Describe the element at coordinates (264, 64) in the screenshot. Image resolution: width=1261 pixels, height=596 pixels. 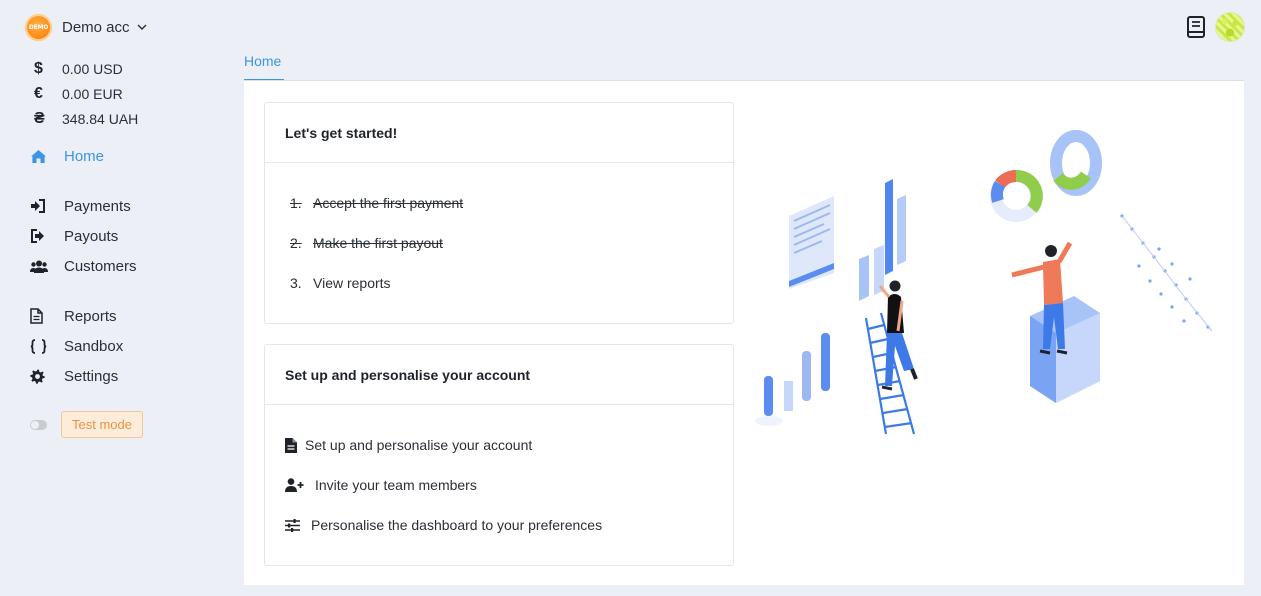
I see `tab-home: Home` at that location.